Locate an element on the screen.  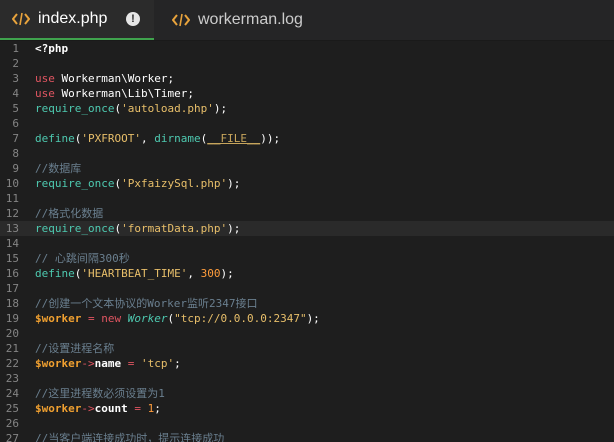
line-number: 24 is located at coordinates (12, 393).